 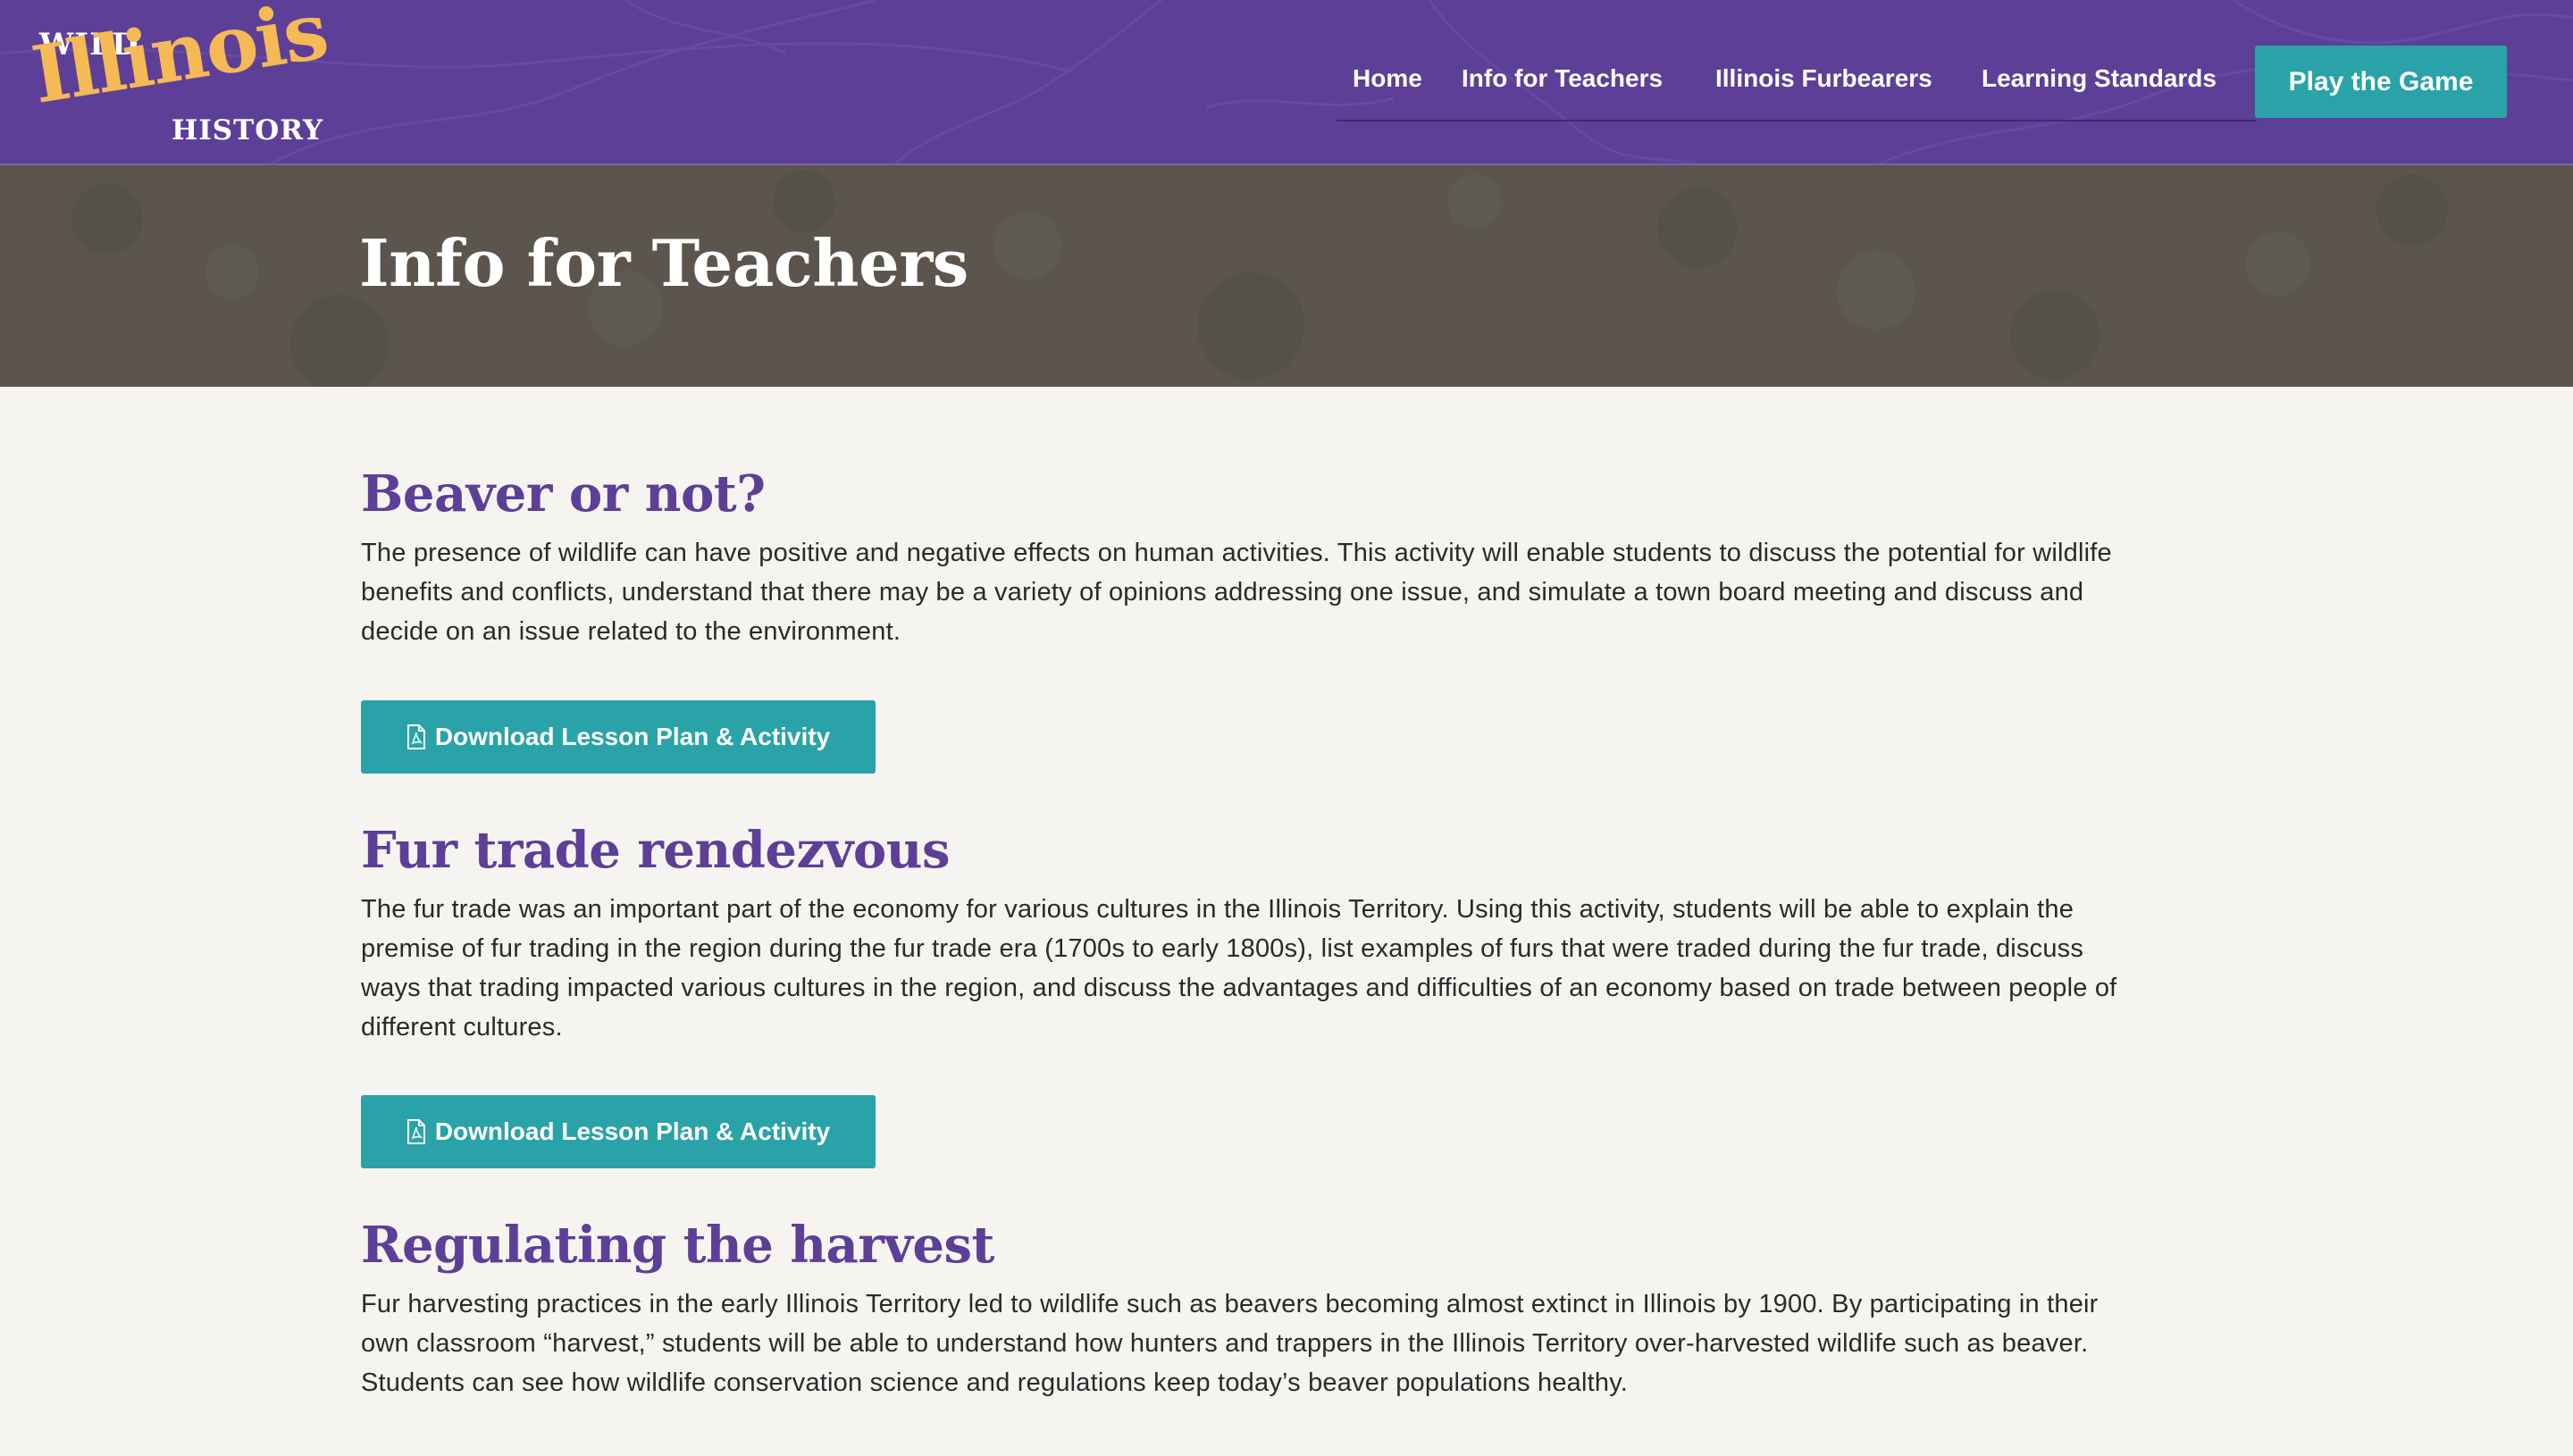 What do you see at coordinates (1562, 78) in the screenshot?
I see `nav-item-info-for-teachers: Info for Teachers` at bounding box center [1562, 78].